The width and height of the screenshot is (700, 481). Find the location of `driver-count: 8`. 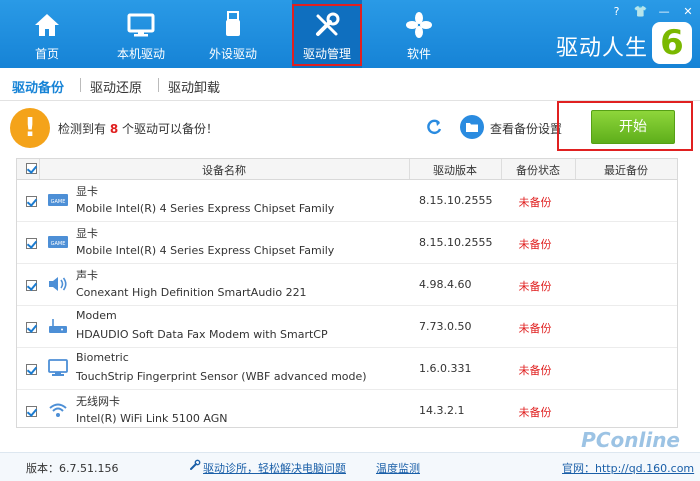

driver-count: 8 is located at coordinates (114, 129).